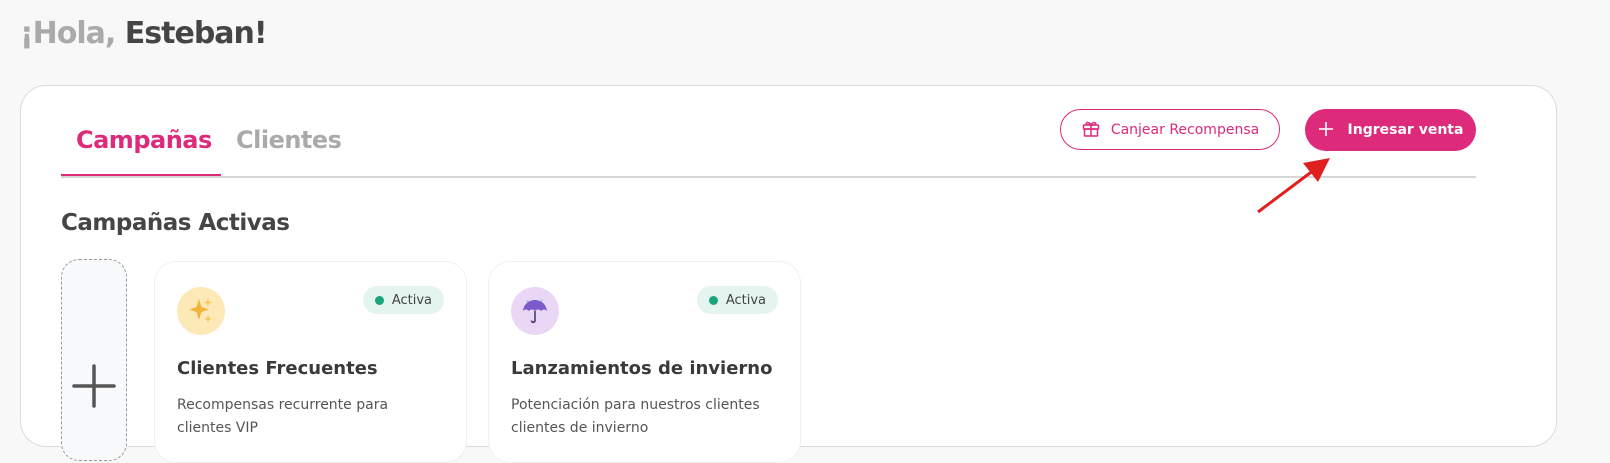  I want to click on new-sale-button: Ingresar venta, so click(1390, 130).